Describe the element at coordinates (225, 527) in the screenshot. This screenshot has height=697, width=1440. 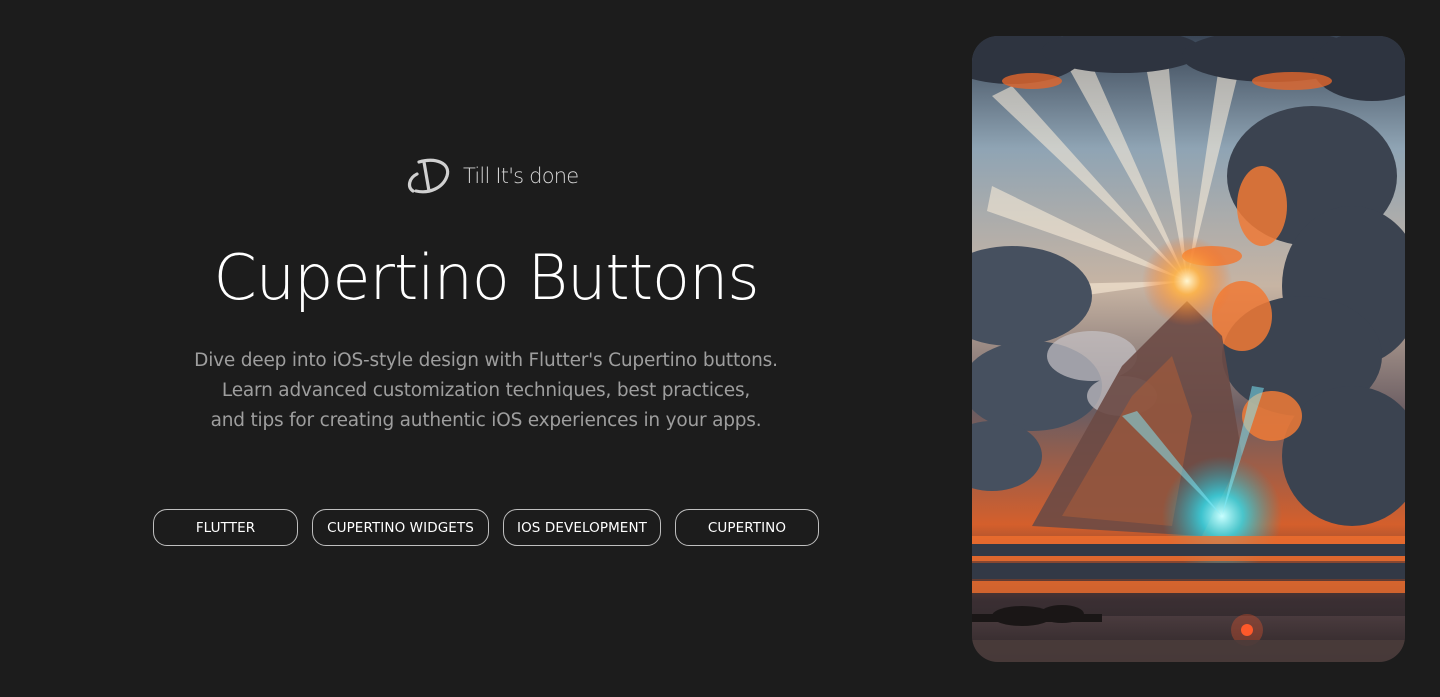
I see `tag-flutter: FLUTTER` at that location.